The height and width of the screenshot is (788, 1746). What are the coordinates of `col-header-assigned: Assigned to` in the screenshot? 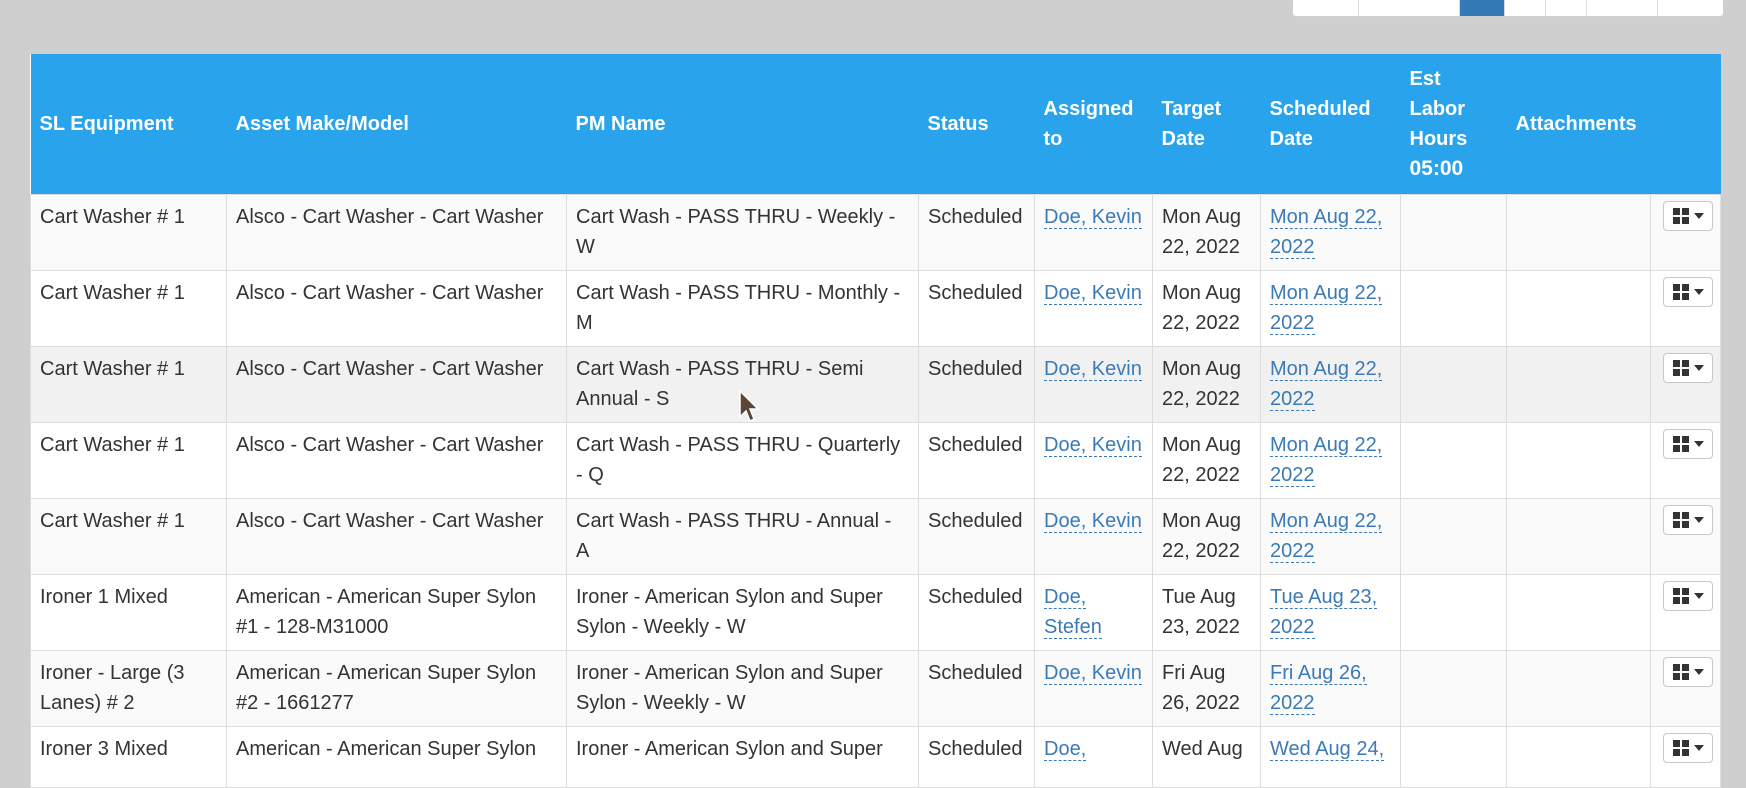 It's located at (1093, 124).